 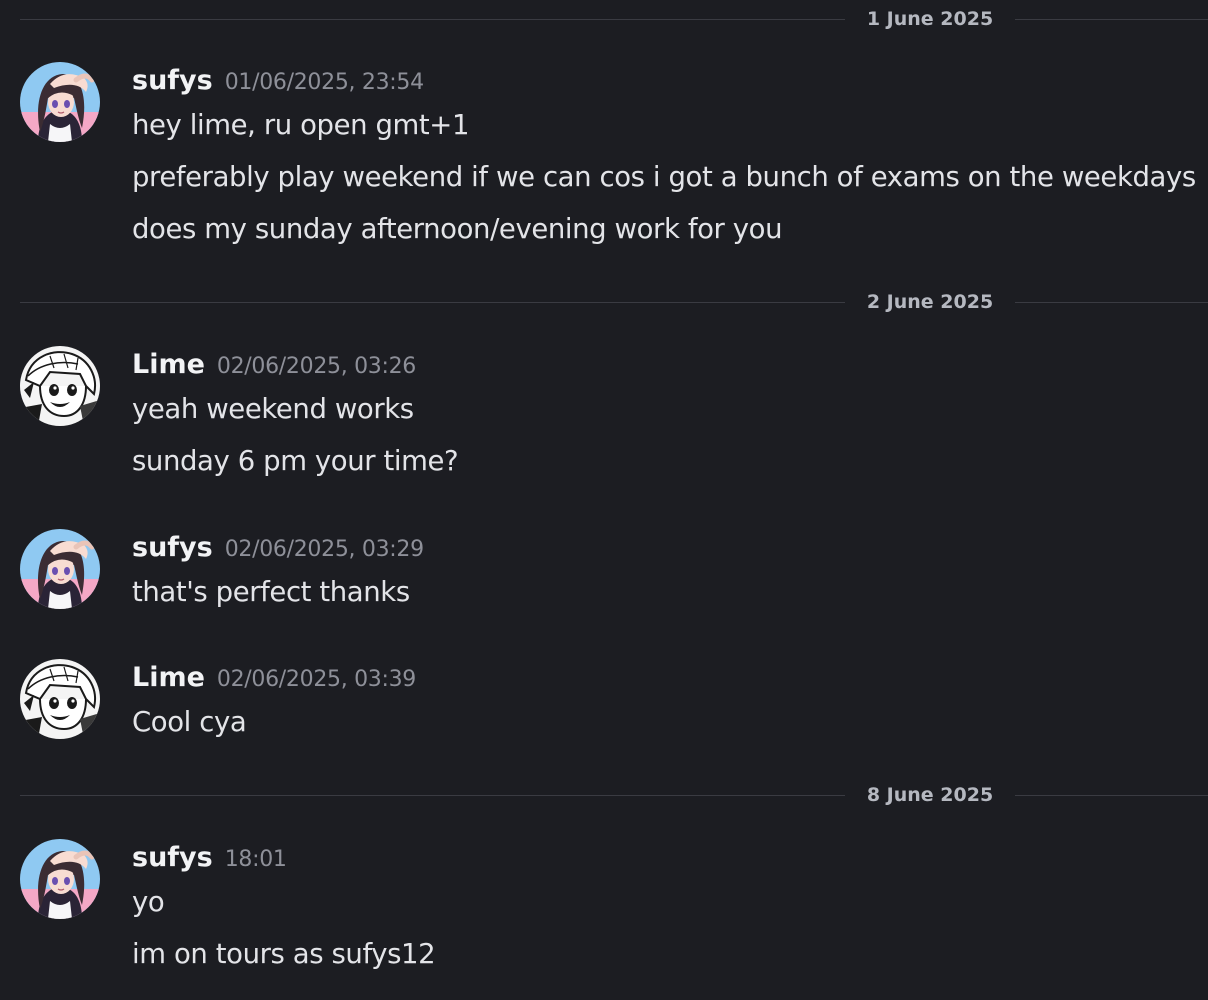 What do you see at coordinates (273, 409) in the screenshot?
I see `message-text: yeah weekend works` at bounding box center [273, 409].